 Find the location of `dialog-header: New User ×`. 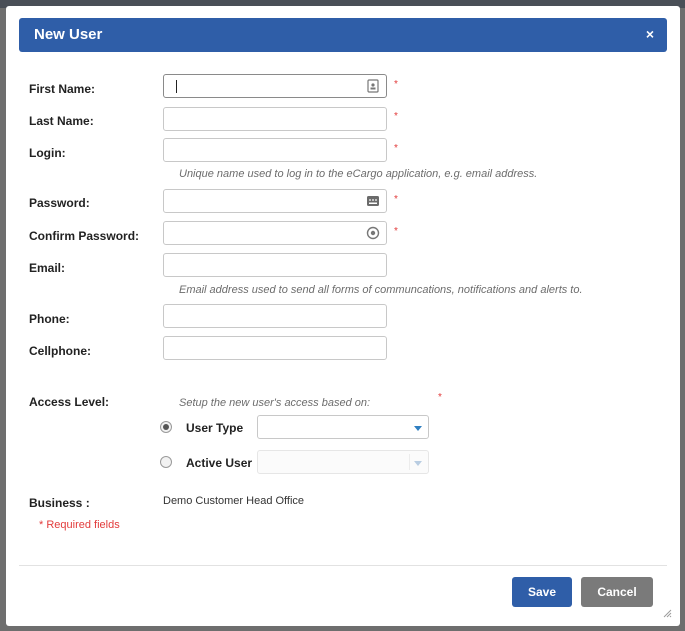

dialog-header: New User × is located at coordinates (343, 35).